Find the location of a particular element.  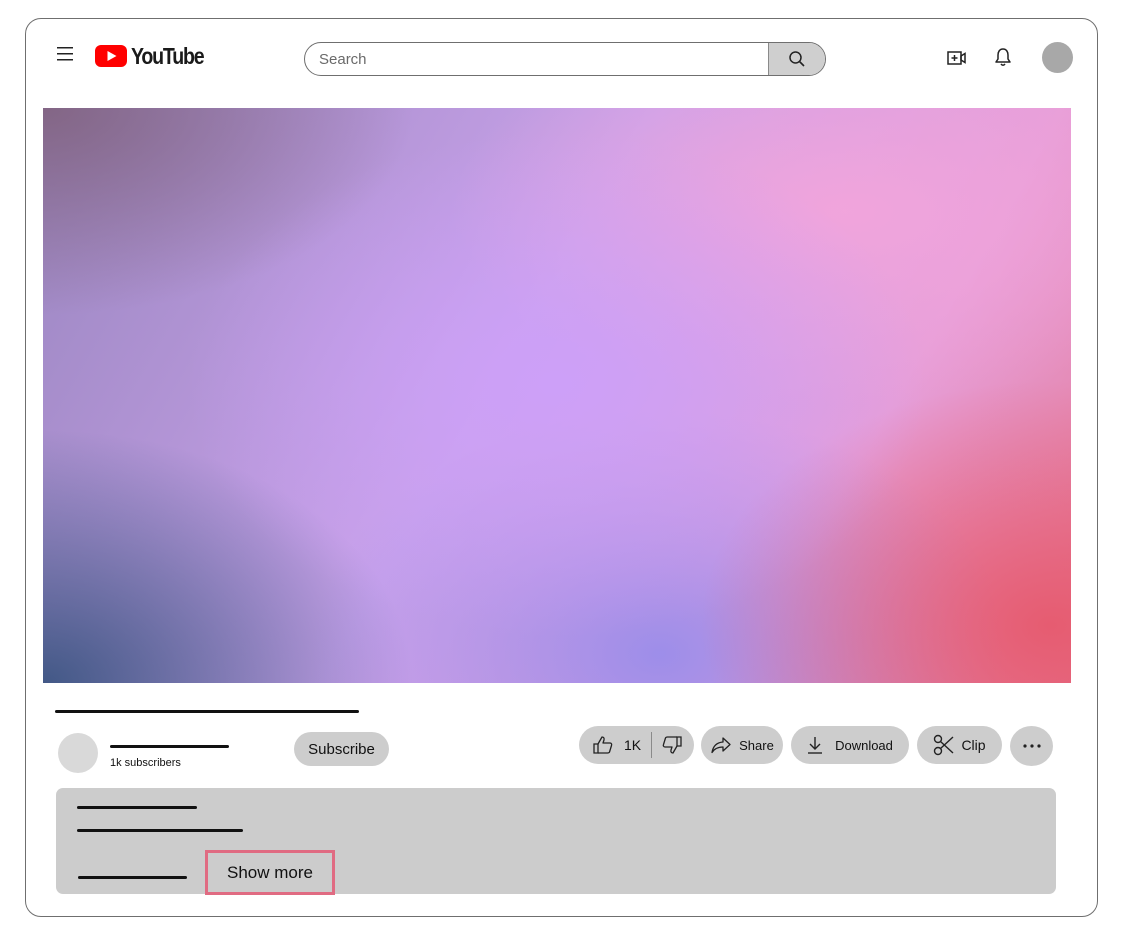

more-horizontal-icon is located at coordinates (1031, 746).